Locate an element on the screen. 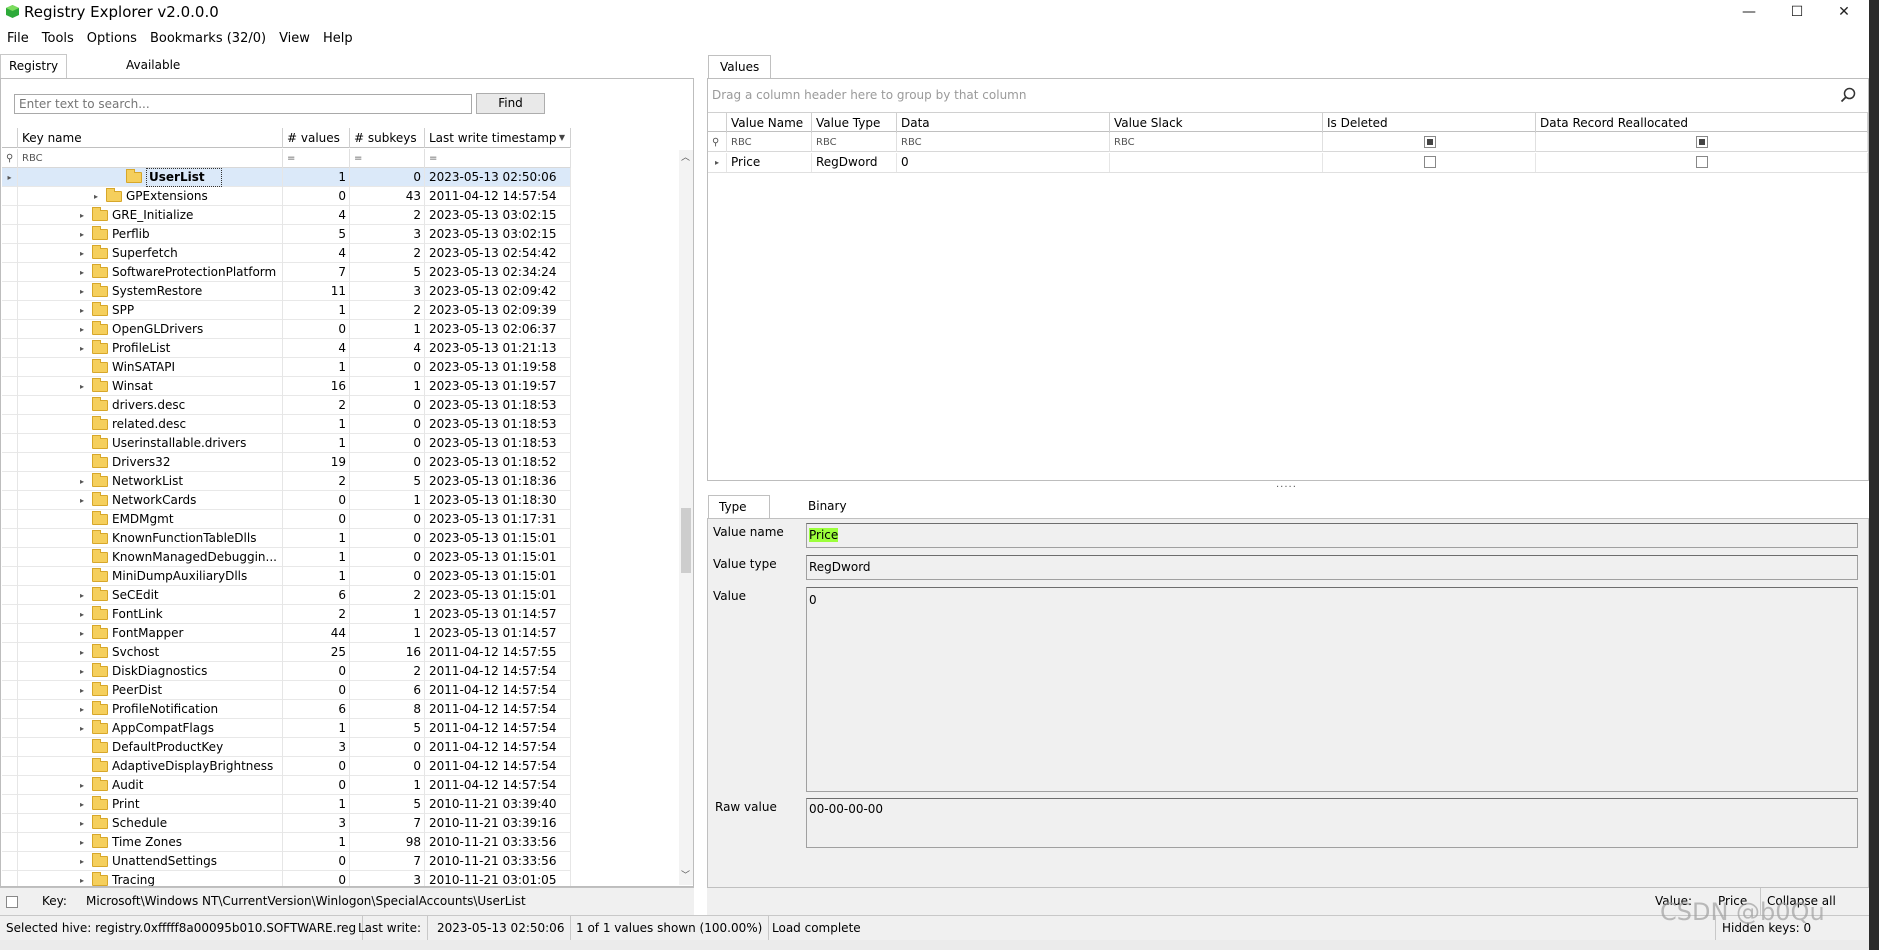  column-is-deleted: Is Deleted is located at coordinates (1429, 123).